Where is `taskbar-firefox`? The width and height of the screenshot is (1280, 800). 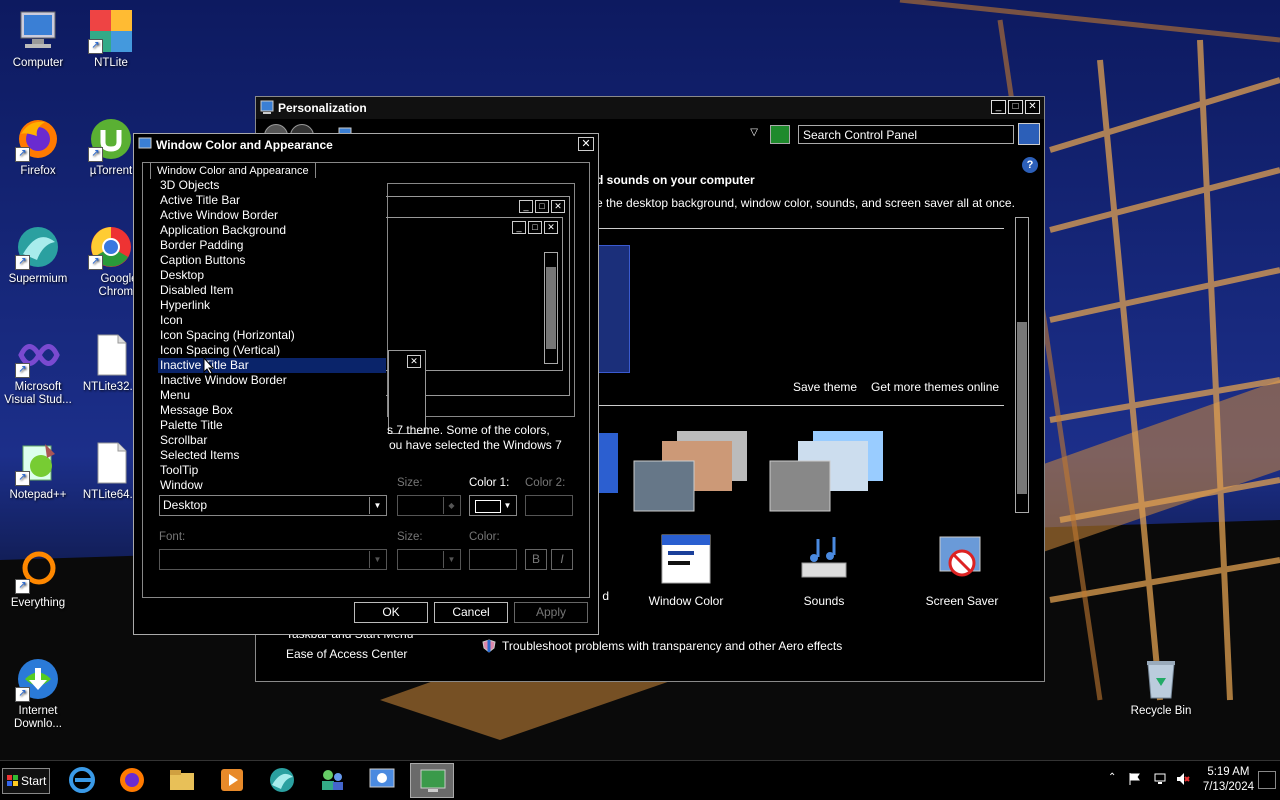 taskbar-firefox is located at coordinates (132, 780).